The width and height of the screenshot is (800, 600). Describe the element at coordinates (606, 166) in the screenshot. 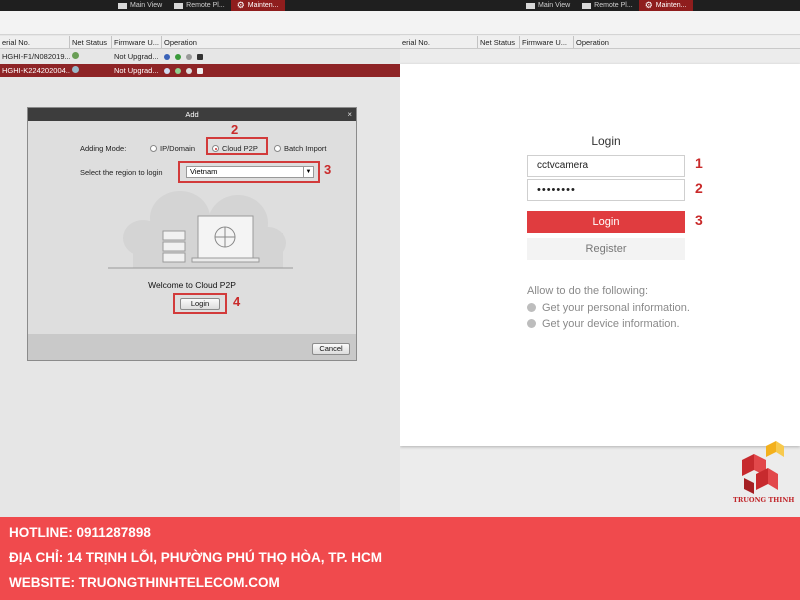

I see `username-input: cctvcamera` at that location.